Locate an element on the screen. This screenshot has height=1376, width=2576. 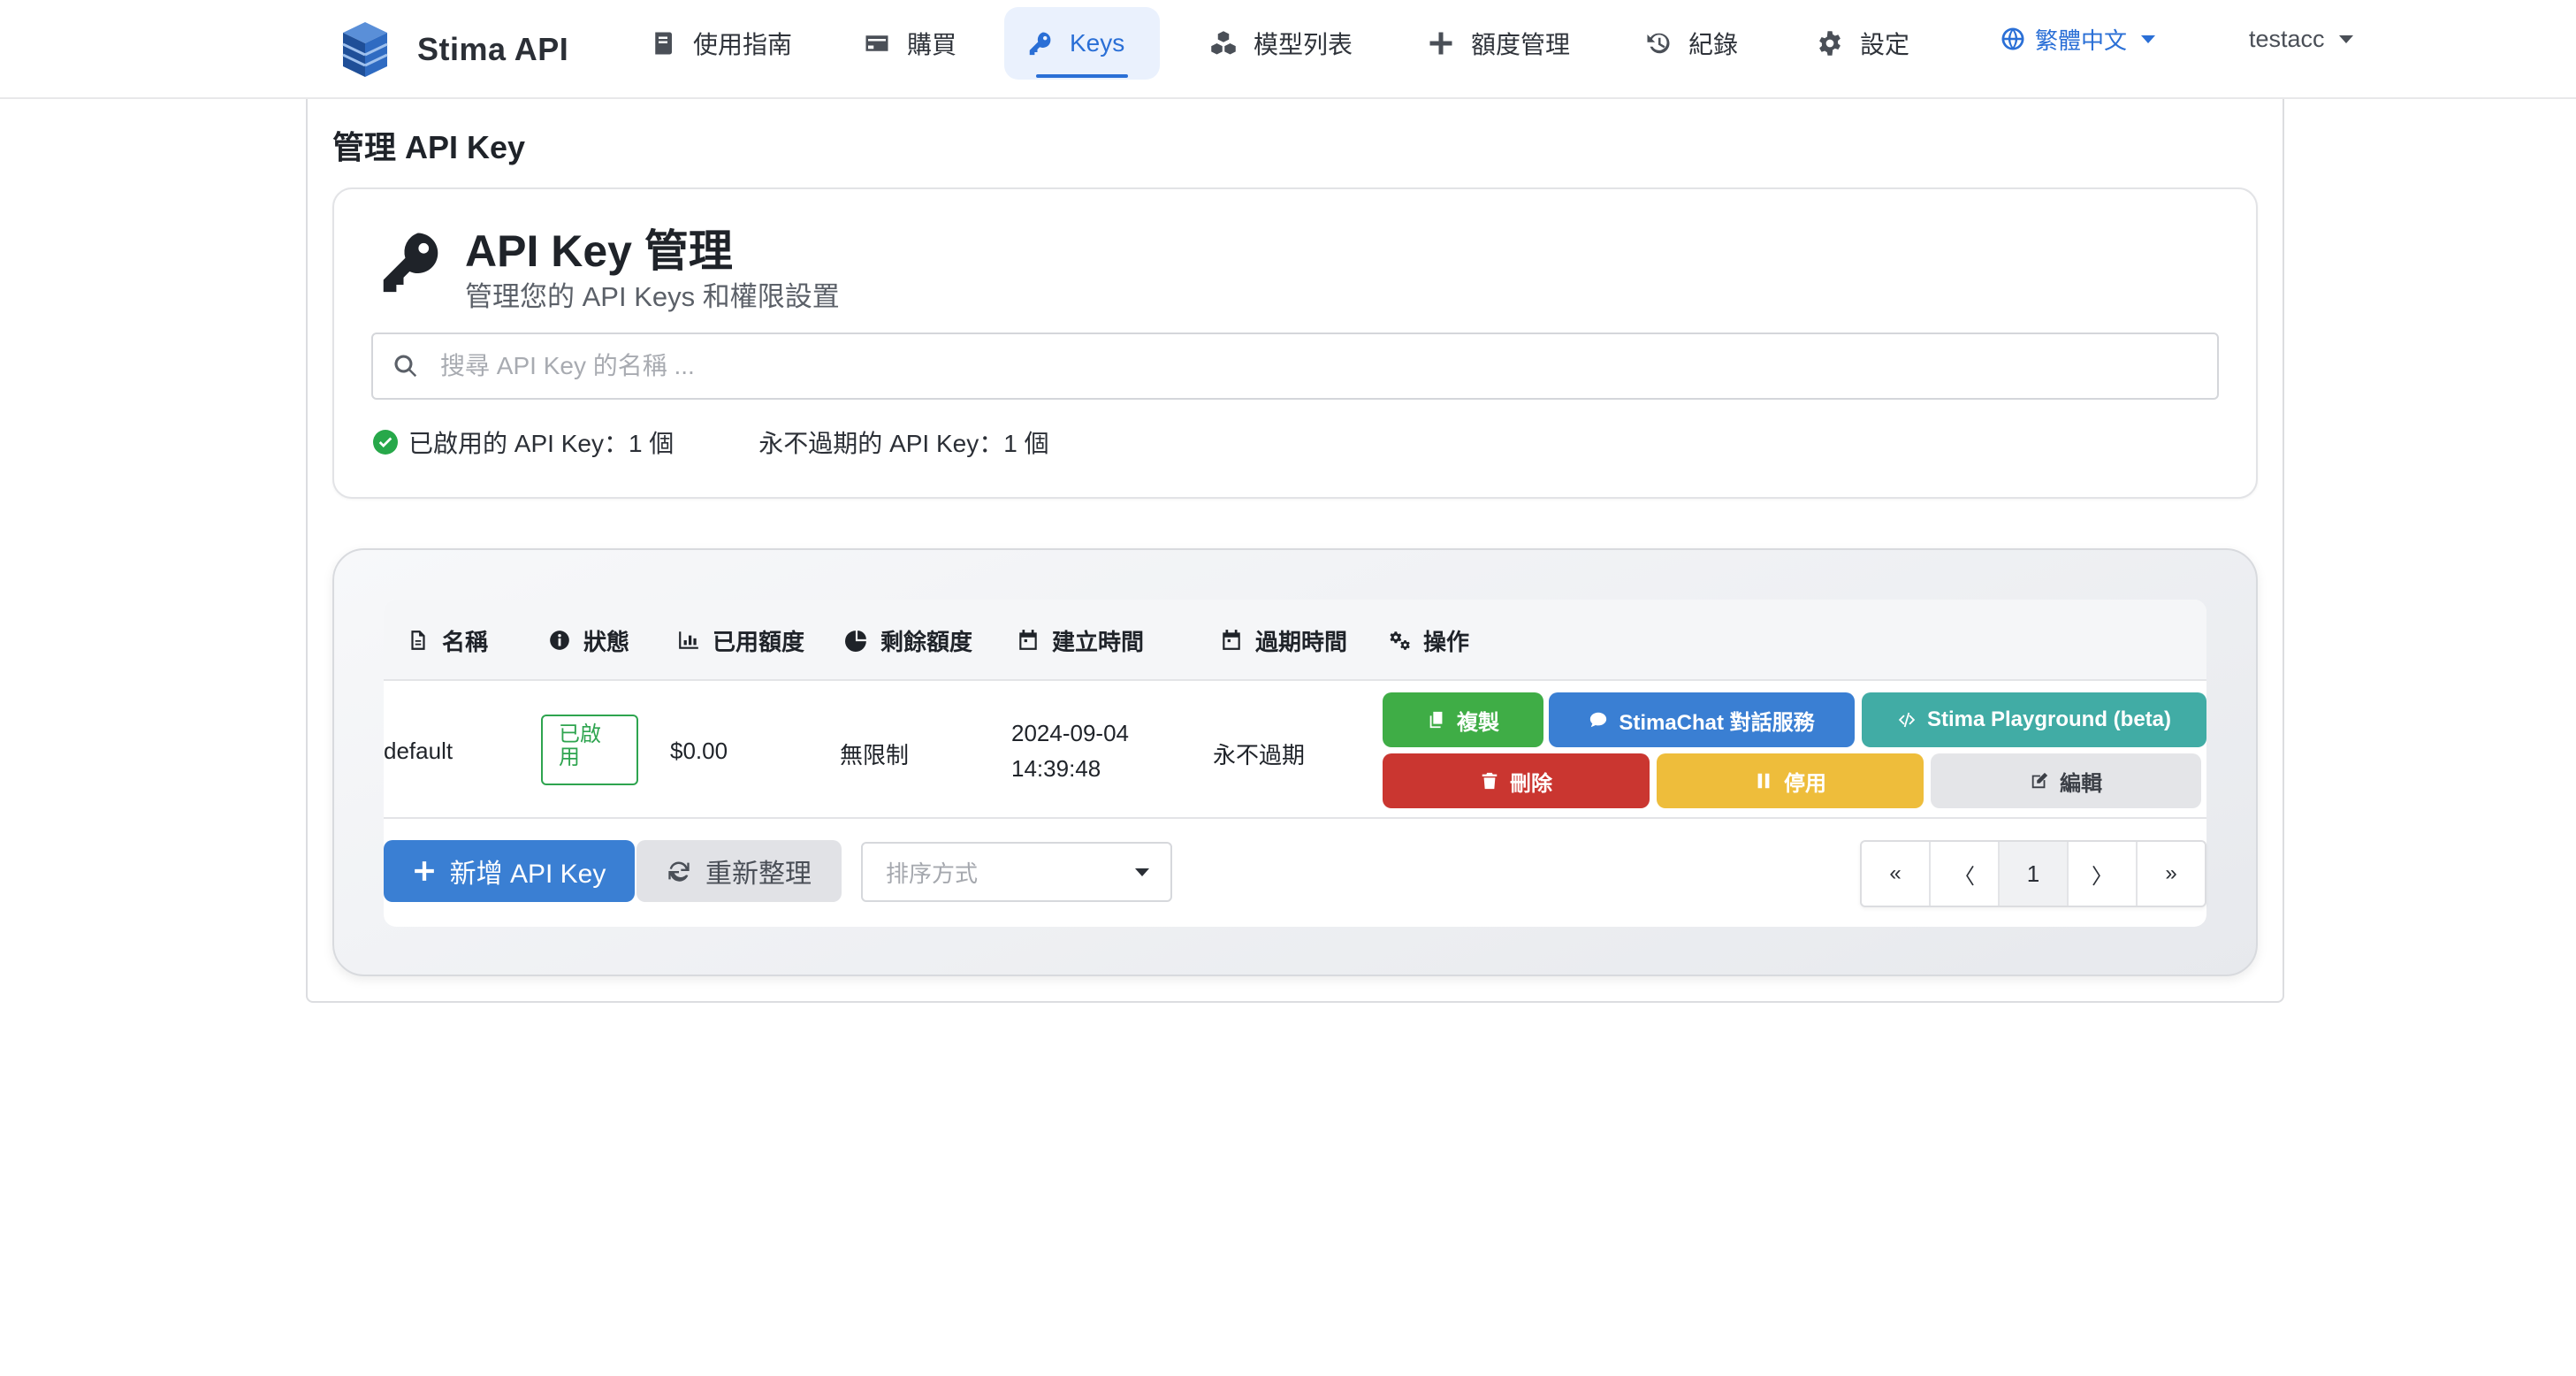
key-name: default is located at coordinates (418, 751).